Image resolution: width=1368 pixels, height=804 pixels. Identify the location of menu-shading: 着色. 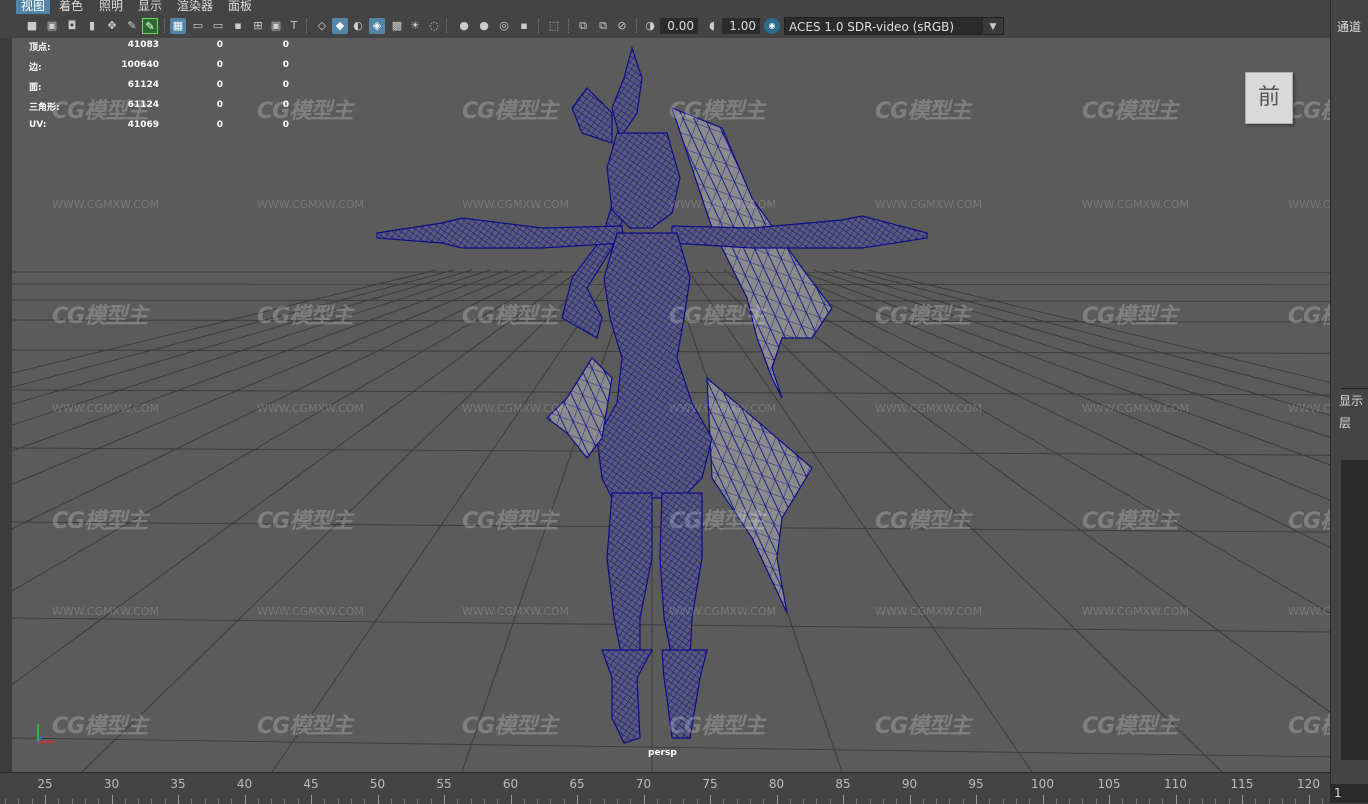
(71, 7).